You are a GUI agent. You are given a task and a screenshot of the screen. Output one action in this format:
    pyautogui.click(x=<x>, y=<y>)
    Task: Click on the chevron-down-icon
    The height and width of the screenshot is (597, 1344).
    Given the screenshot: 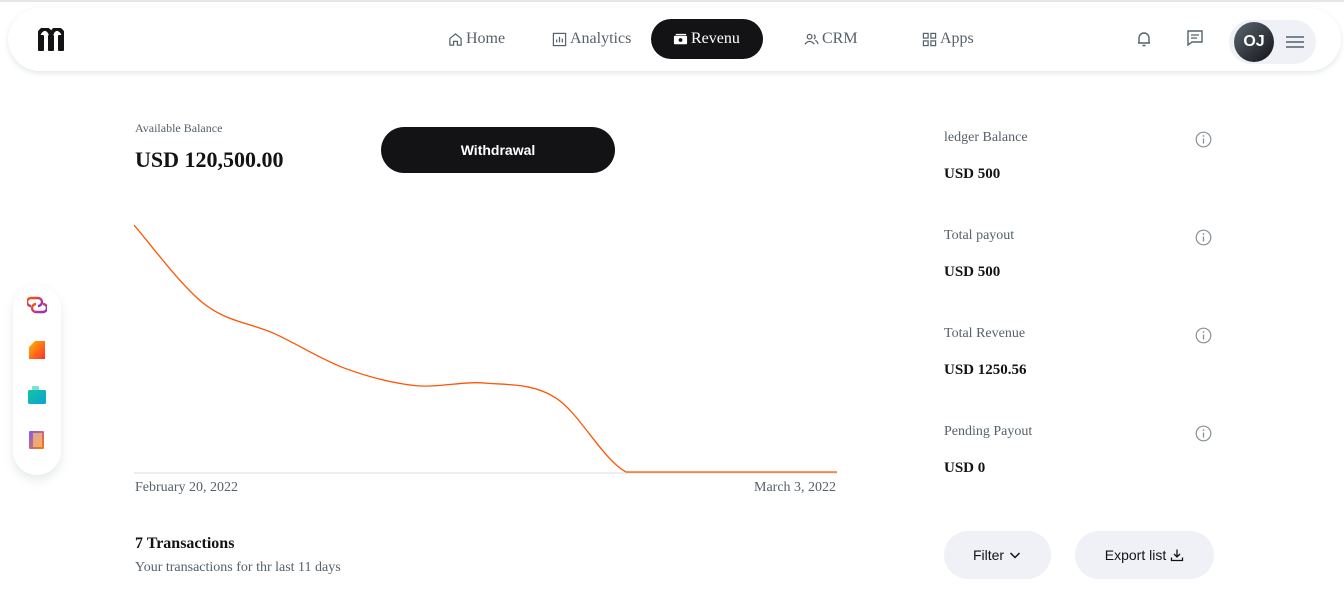 What is the action you would take?
    pyautogui.click(x=1015, y=555)
    